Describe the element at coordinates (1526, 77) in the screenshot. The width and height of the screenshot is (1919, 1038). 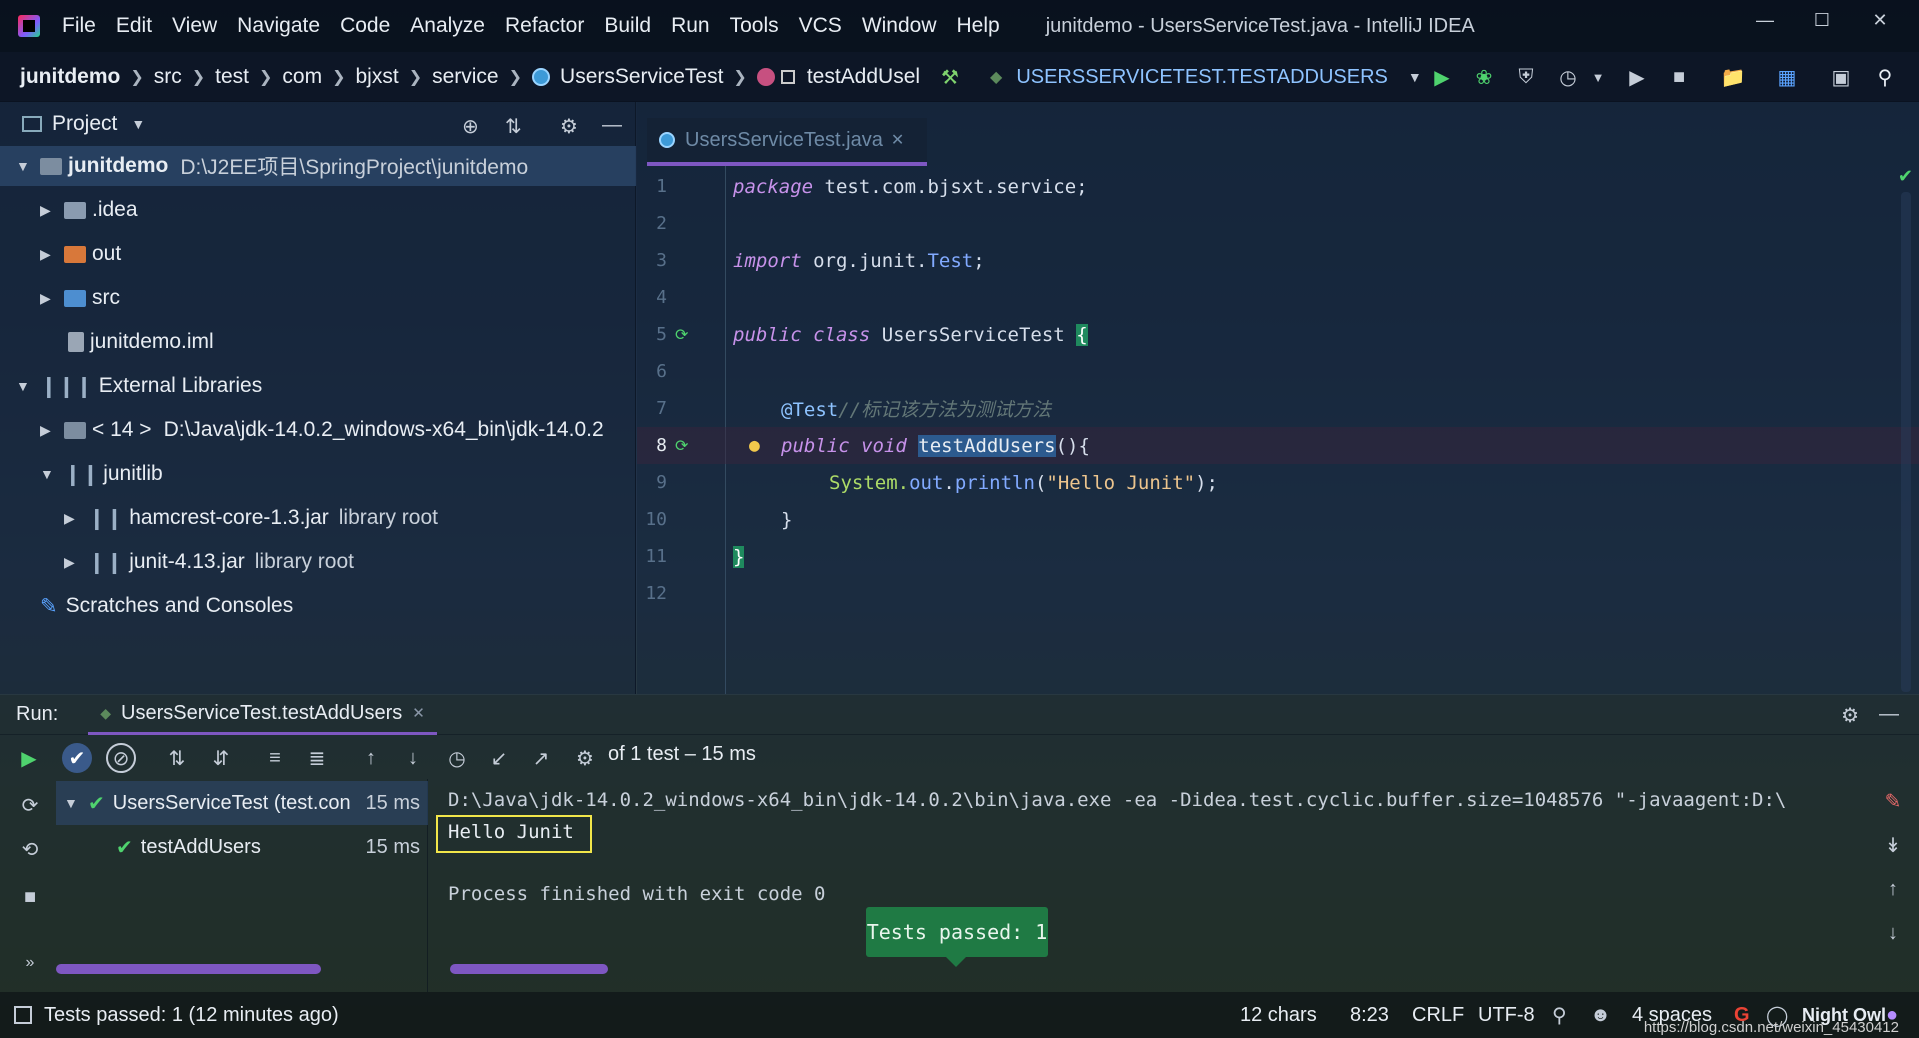
I see `coverage-icon: ⛨` at that location.